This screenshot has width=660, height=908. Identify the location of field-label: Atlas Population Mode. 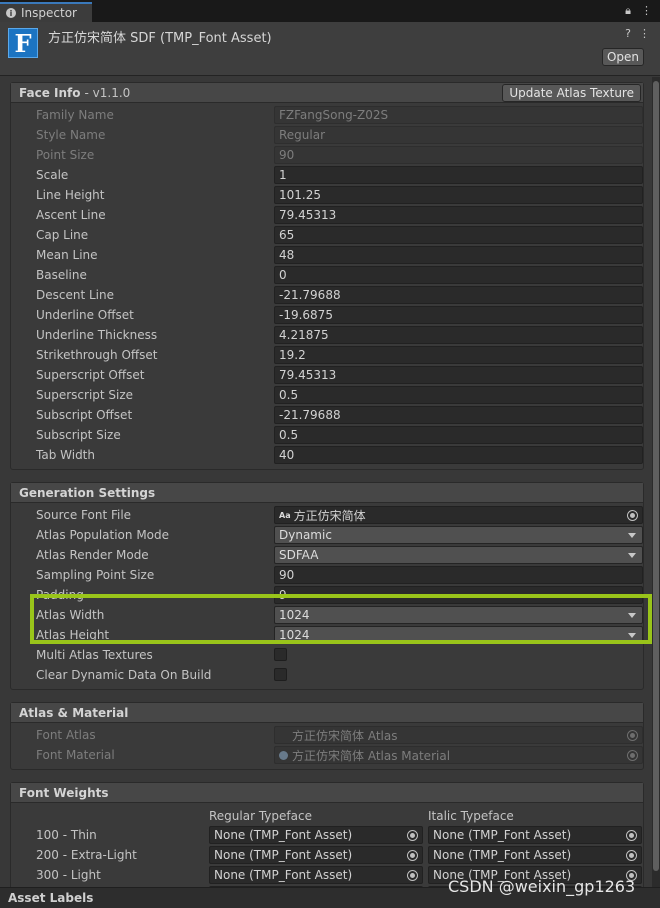
(103, 535).